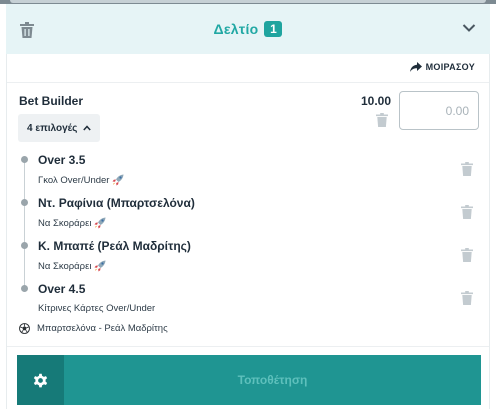 This screenshot has height=409, width=496. Describe the element at coordinates (248, 68) in the screenshot. I see `share-row: ΜΟΙΡΑΣΟΥ` at that location.